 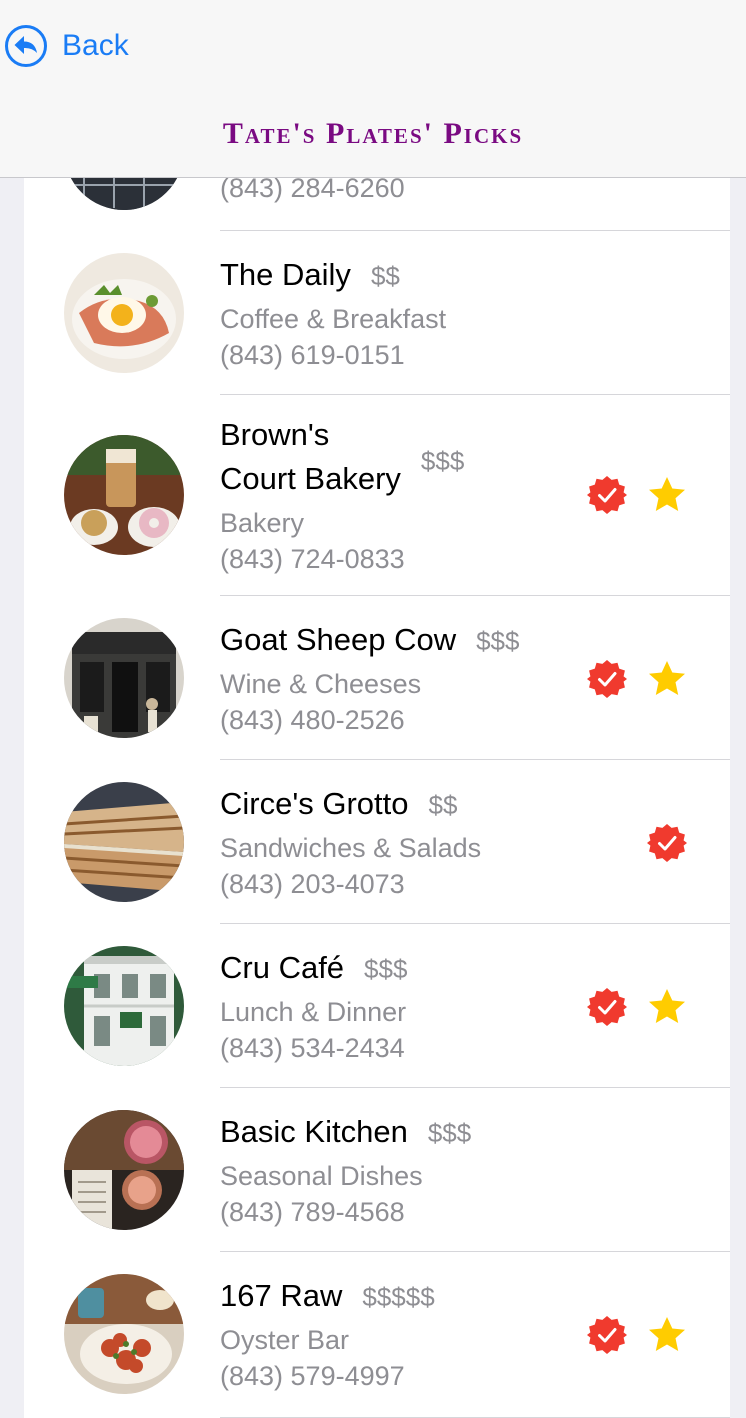 What do you see at coordinates (333, 355) in the screenshot?
I see `restaurant-phone: (843) 619-0151` at bounding box center [333, 355].